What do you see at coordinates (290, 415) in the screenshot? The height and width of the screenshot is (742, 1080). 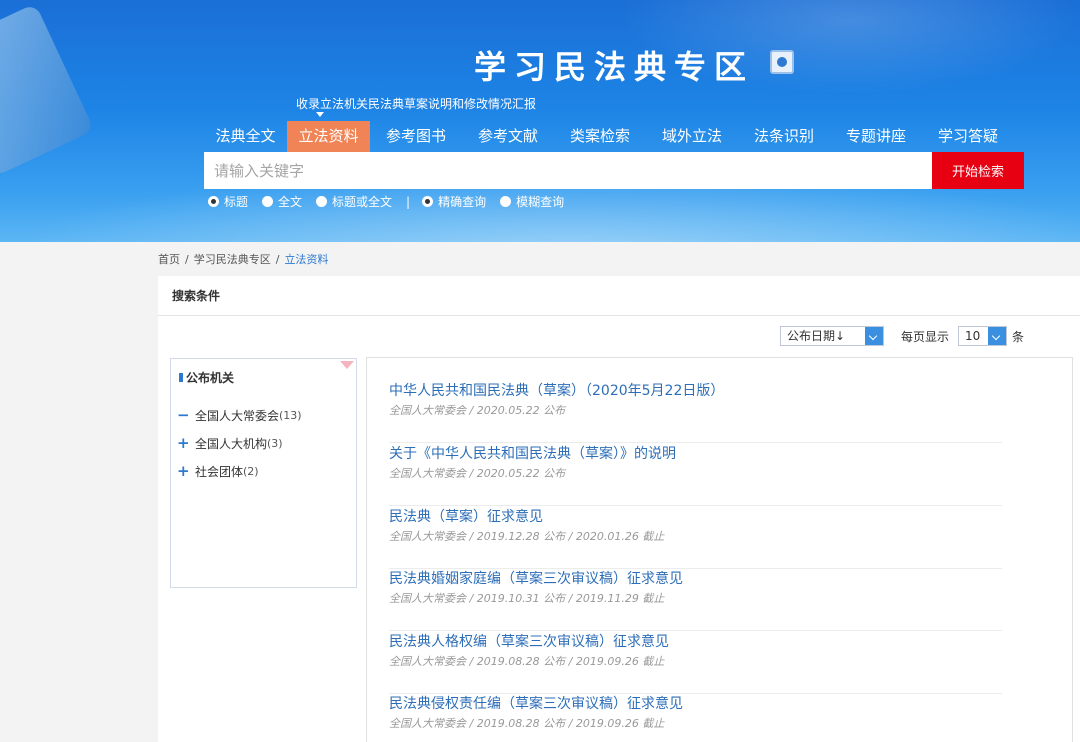 I see `filter-item-count: (13)` at bounding box center [290, 415].